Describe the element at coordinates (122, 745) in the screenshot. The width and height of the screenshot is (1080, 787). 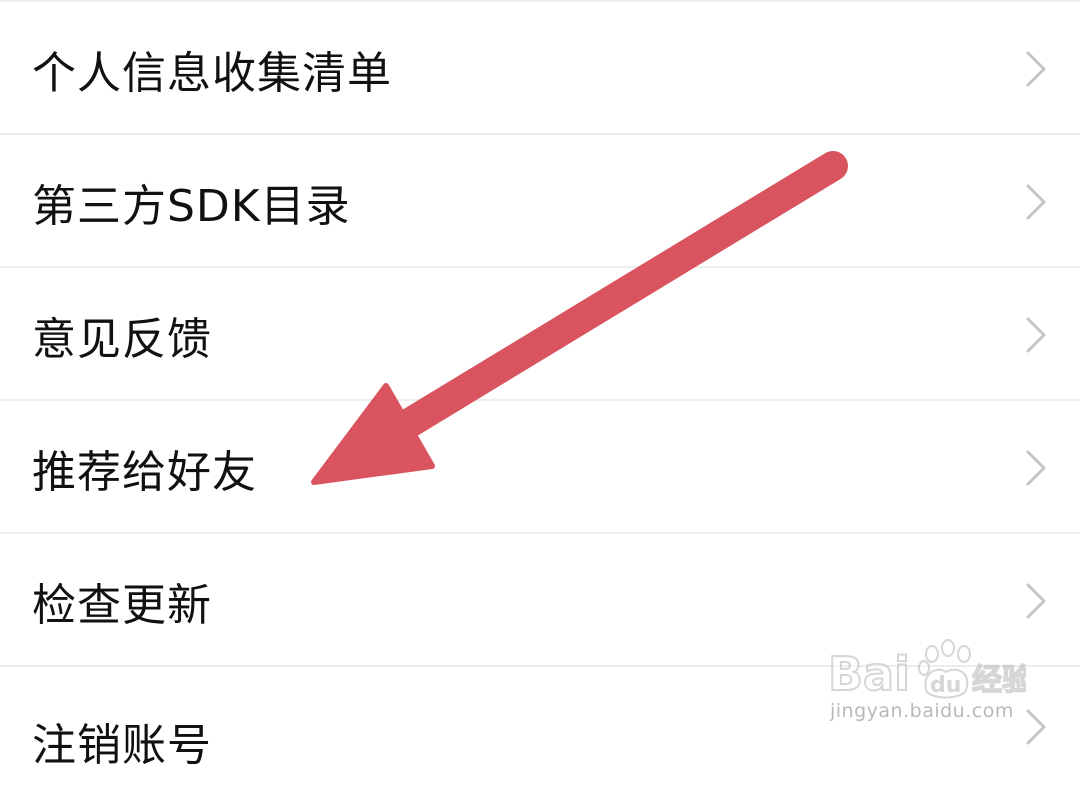
I see `menu-item-label: 注销账号` at that location.